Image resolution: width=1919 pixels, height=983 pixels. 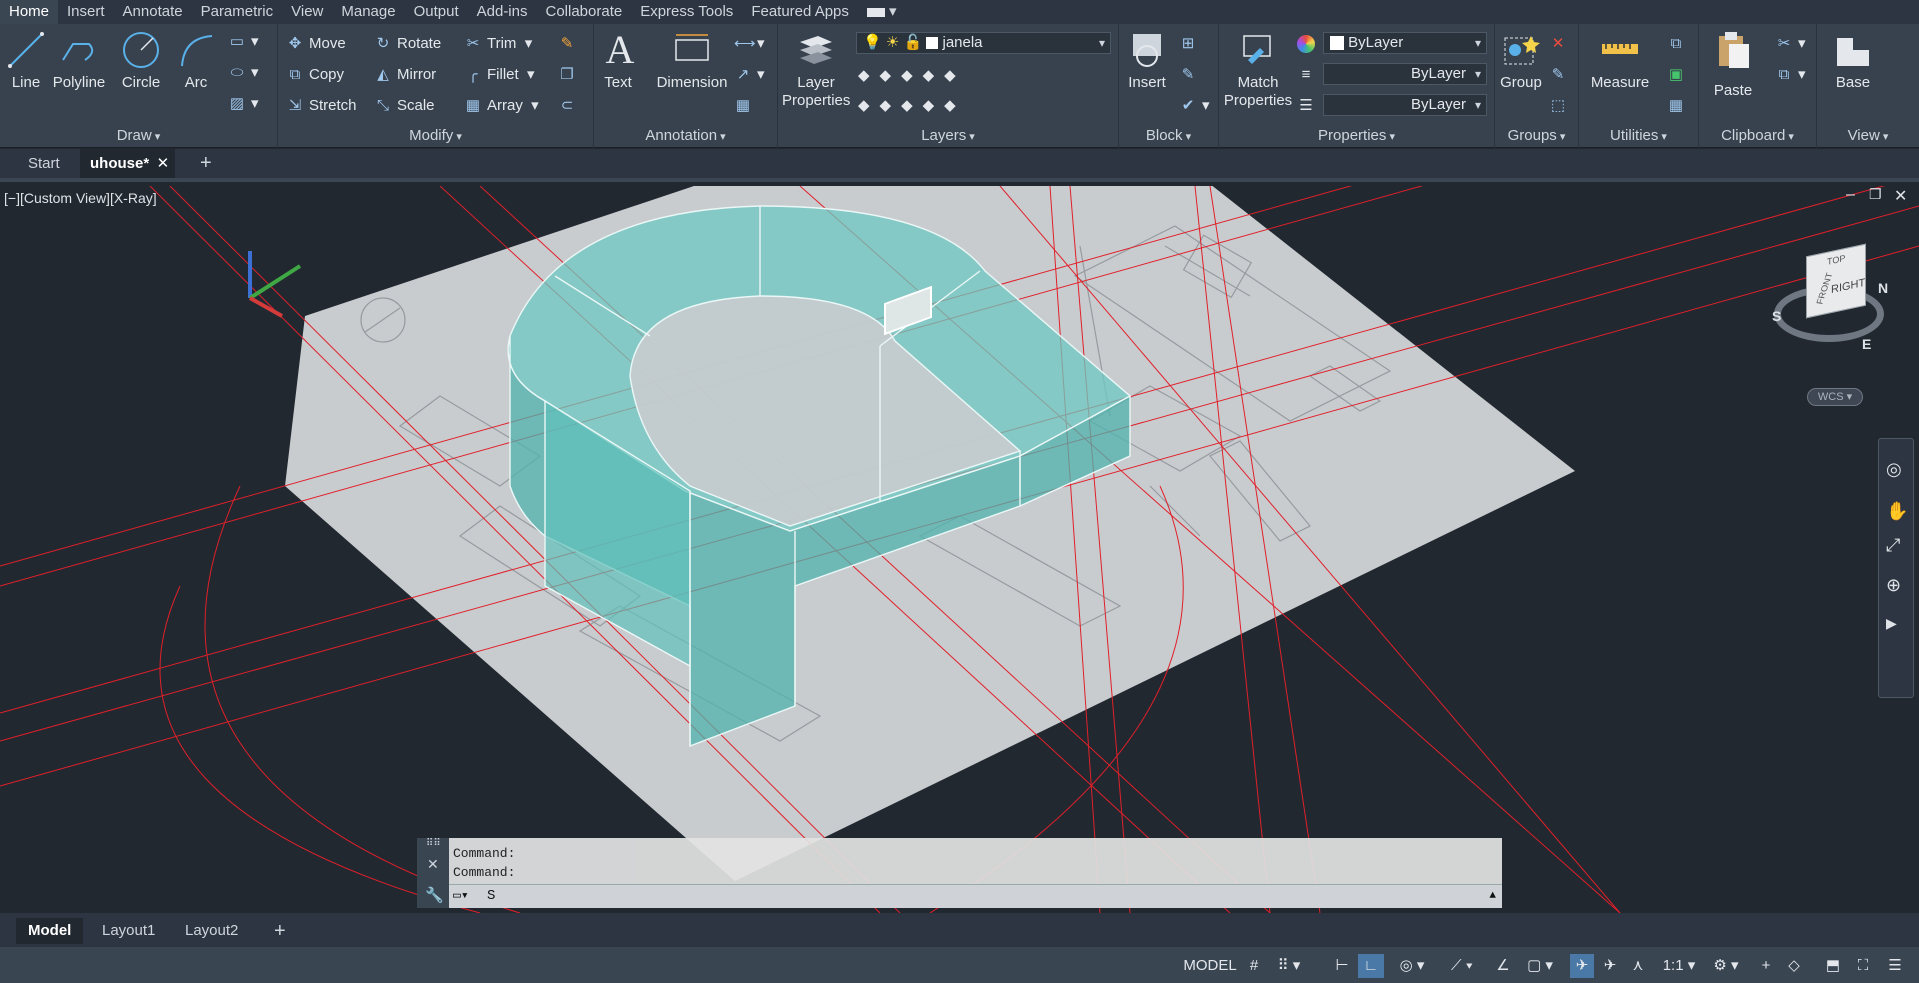 What do you see at coordinates (1678, 106) in the screenshot?
I see `calculator-button: ▦` at bounding box center [1678, 106].